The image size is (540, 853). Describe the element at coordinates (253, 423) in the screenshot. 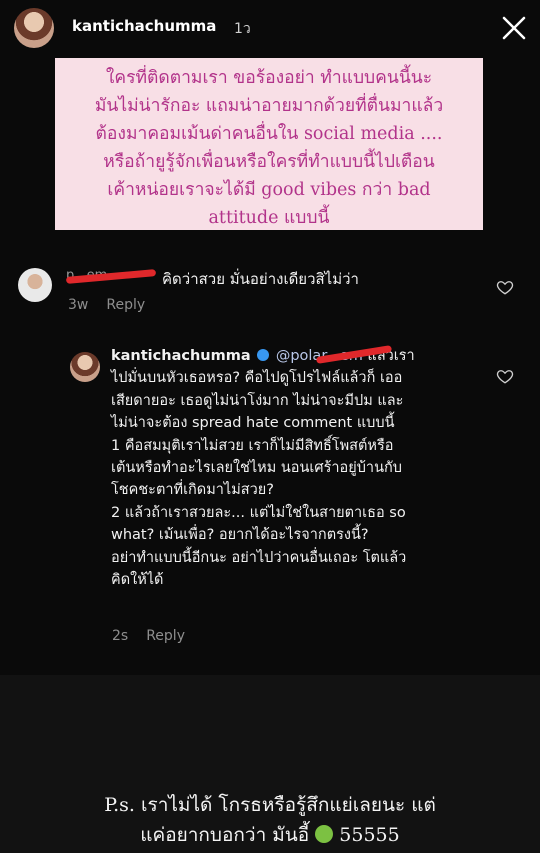

I see `reply-line: ไม่น่าจะต้อง spread hate comment แบบนี้` at that location.